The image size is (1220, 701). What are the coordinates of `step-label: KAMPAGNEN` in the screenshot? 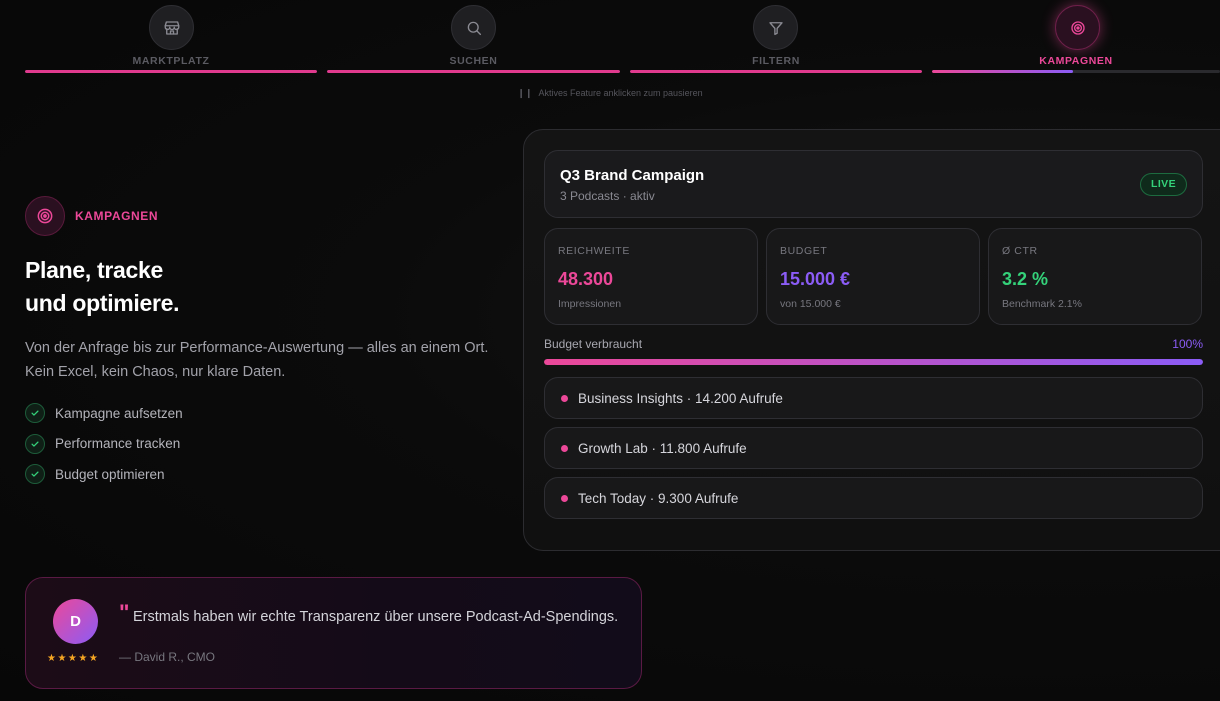 It's located at (1076, 61).